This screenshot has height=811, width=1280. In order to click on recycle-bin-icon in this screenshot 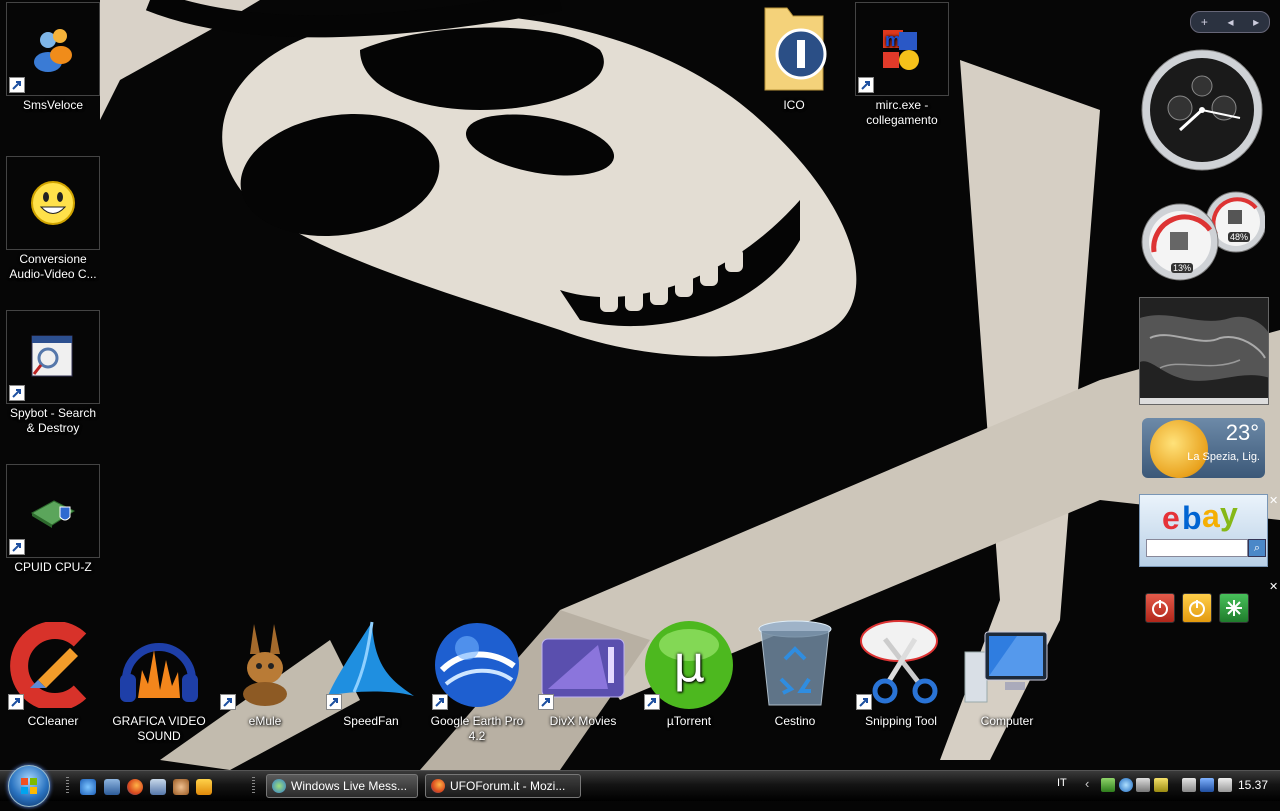, I will do `click(795, 665)`.